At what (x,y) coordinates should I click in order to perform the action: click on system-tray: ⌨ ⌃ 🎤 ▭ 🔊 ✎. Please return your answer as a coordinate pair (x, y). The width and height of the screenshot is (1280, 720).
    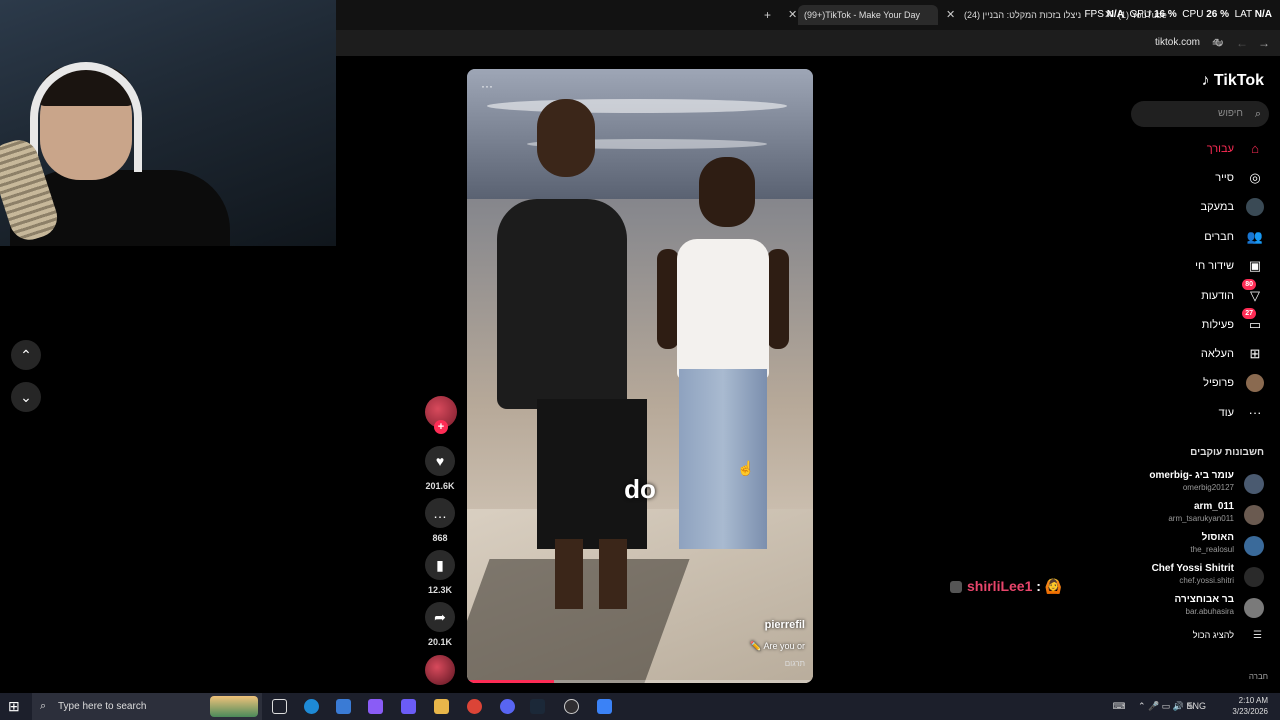
    Looking at the image, I should click on (1154, 706).